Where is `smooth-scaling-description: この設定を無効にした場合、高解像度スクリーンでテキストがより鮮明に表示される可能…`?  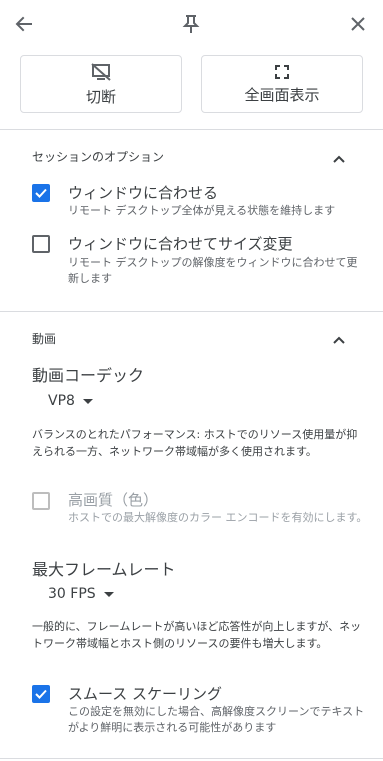 smooth-scaling-description: この設定を無効にした場合、高解像度スクリーンでテキストがより鮮明に表示される可能… is located at coordinates (216, 719).